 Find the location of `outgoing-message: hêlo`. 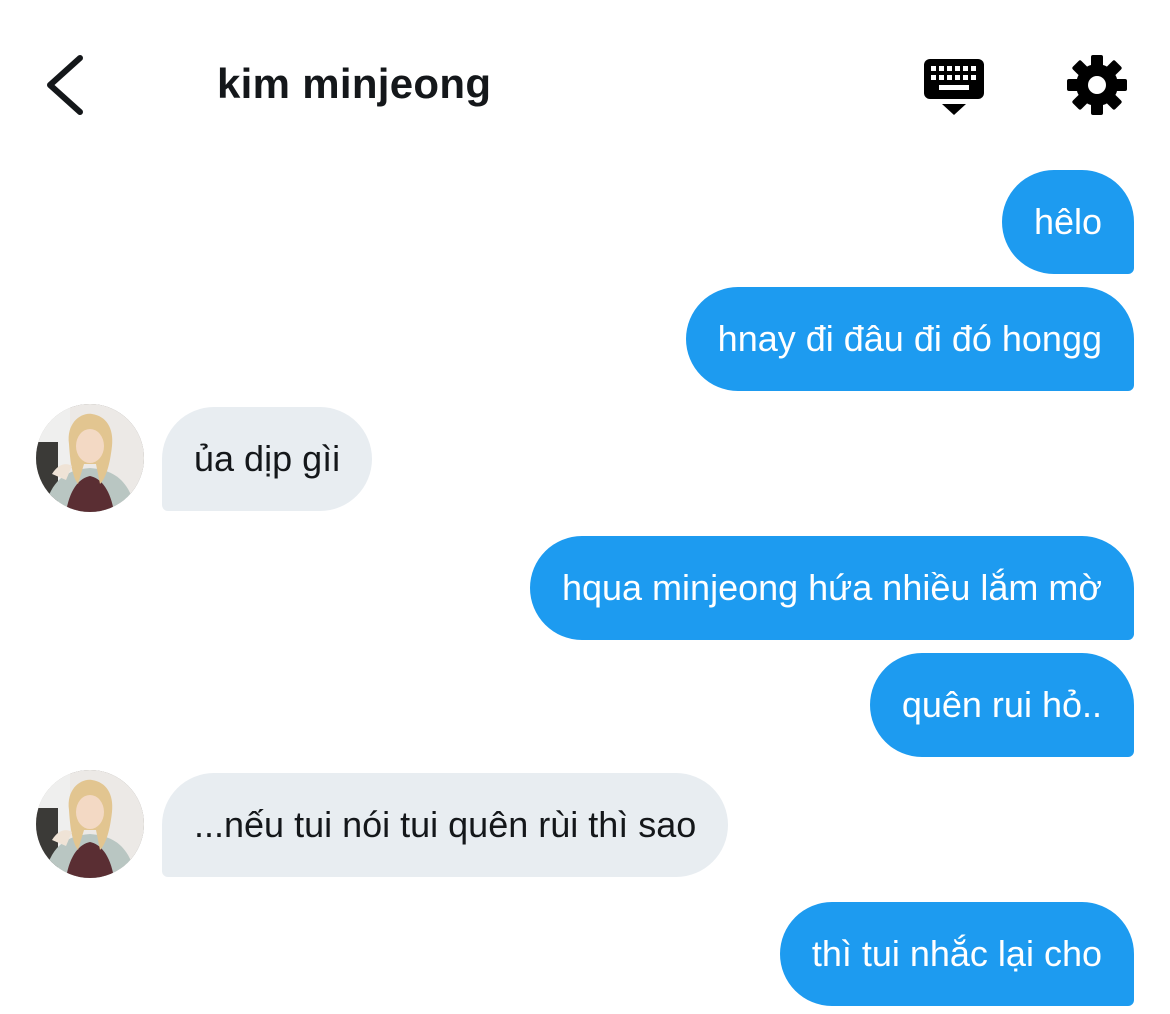

outgoing-message: hêlo is located at coordinates (1067, 222).